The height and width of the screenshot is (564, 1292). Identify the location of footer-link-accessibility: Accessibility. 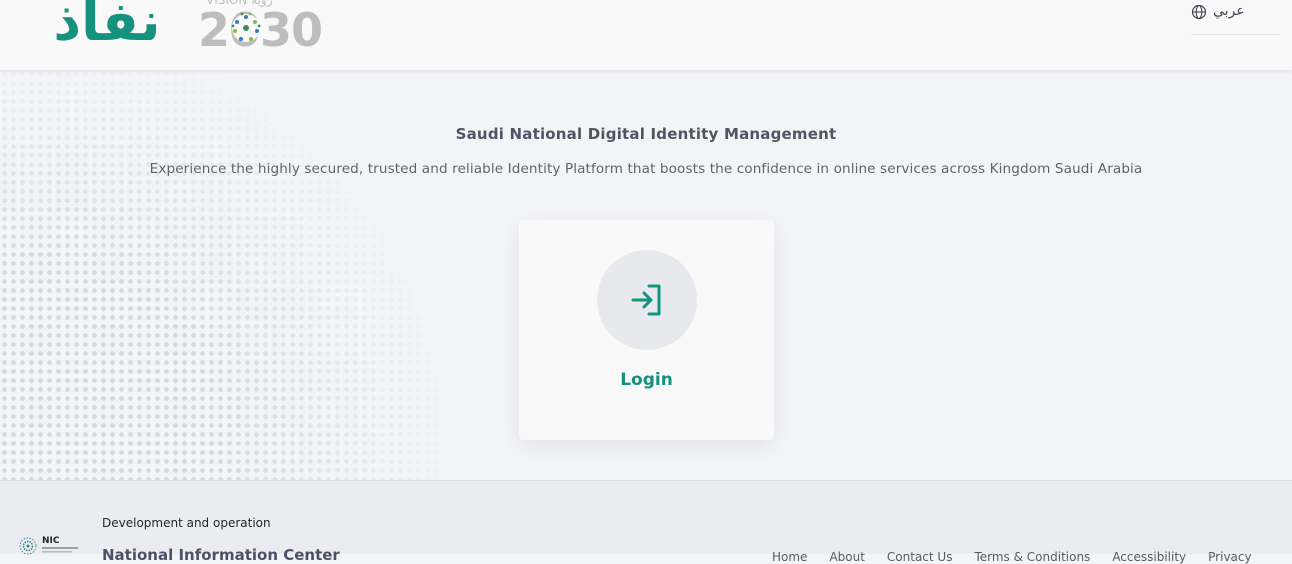
(1149, 557).